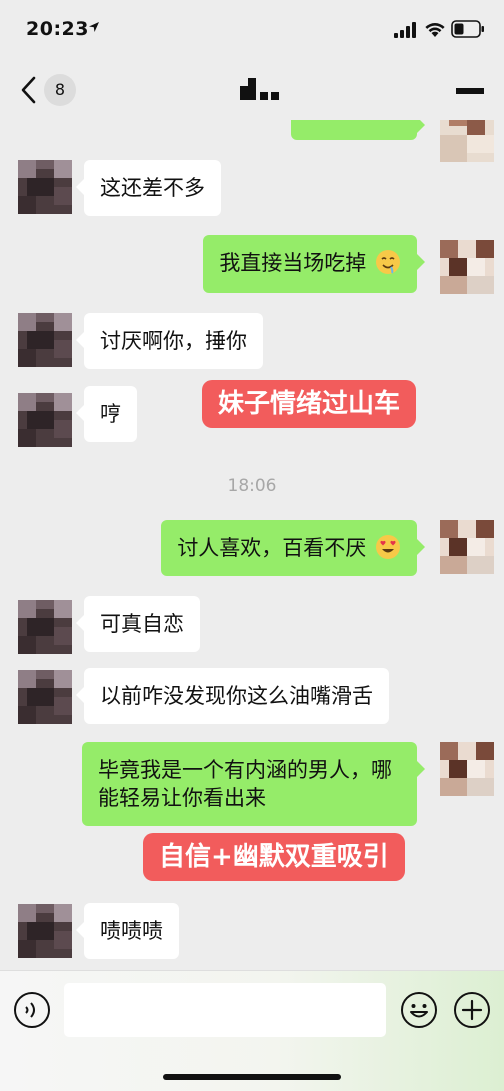  Describe the element at coordinates (358, 130) in the screenshot. I see `message-bubble-outgoing` at that location.